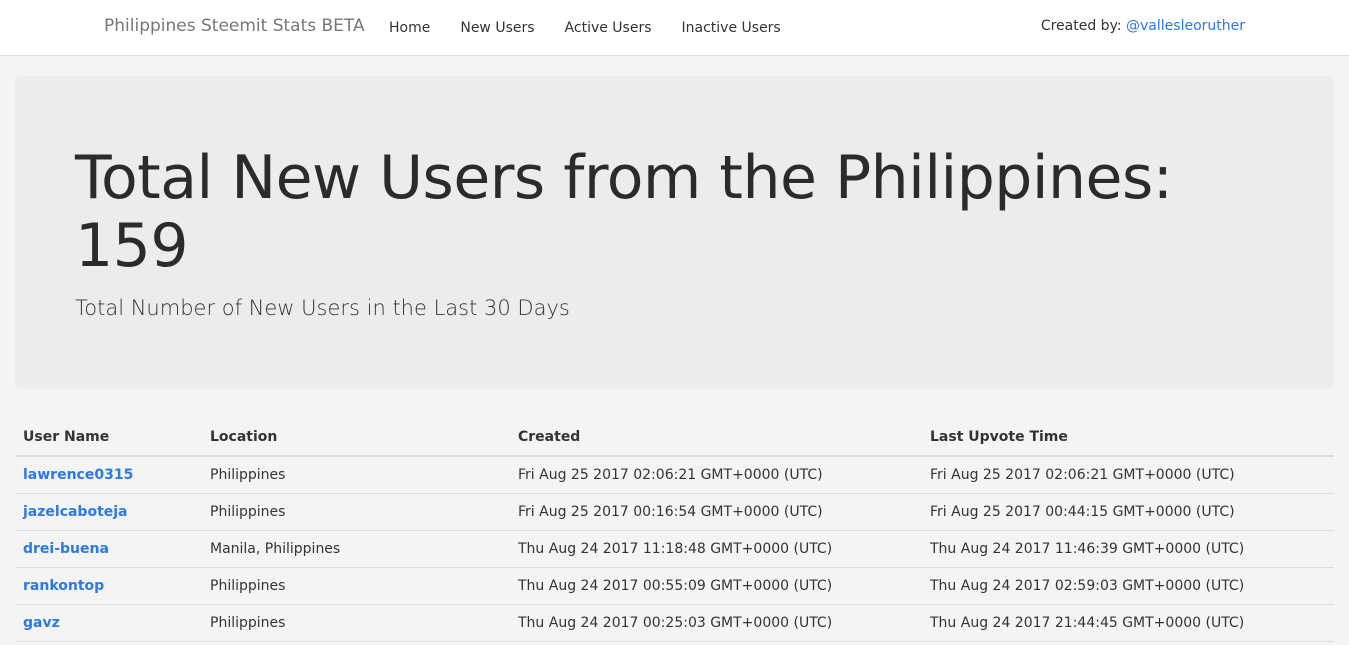  Describe the element at coordinates (716, 623) in the screenshot. I see `created-cell: Thu Aug 24 2017 00:25:03 GMT+0000 (UTC)` at that location.